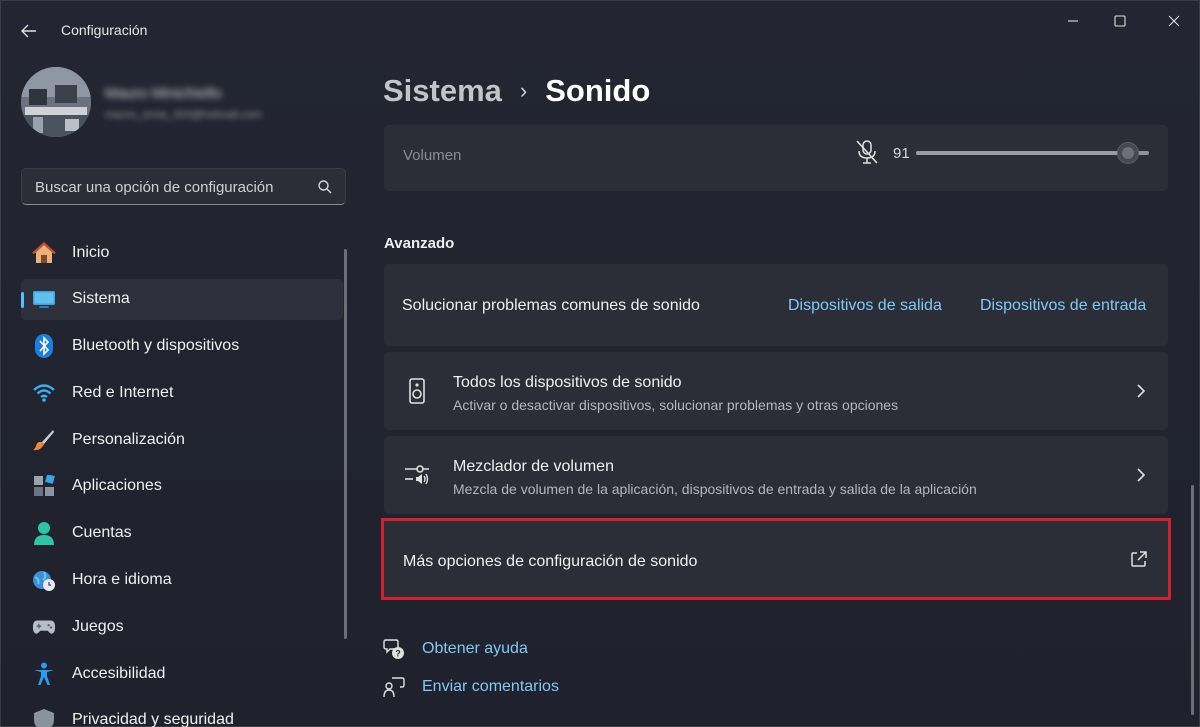  What do you see at coordinates (182, 486) in the screenshot?
I see `sidebar-item-aplicaciones: Aplicaciones` at bounding box center [182, 486].